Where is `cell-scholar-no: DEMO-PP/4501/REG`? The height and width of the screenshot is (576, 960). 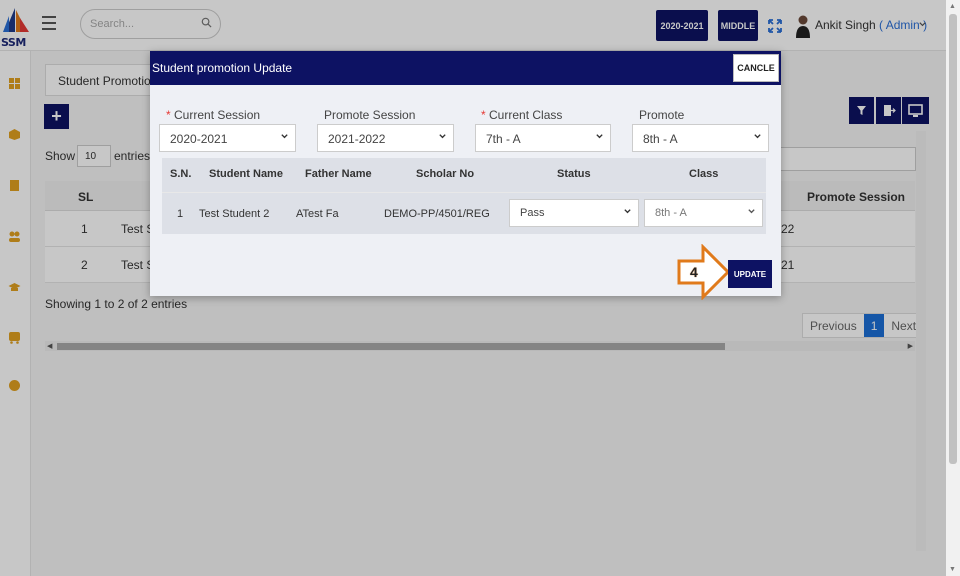 cell-scholar-no: DEMO-PP/4501/REG is located at coordinates (437, 214).